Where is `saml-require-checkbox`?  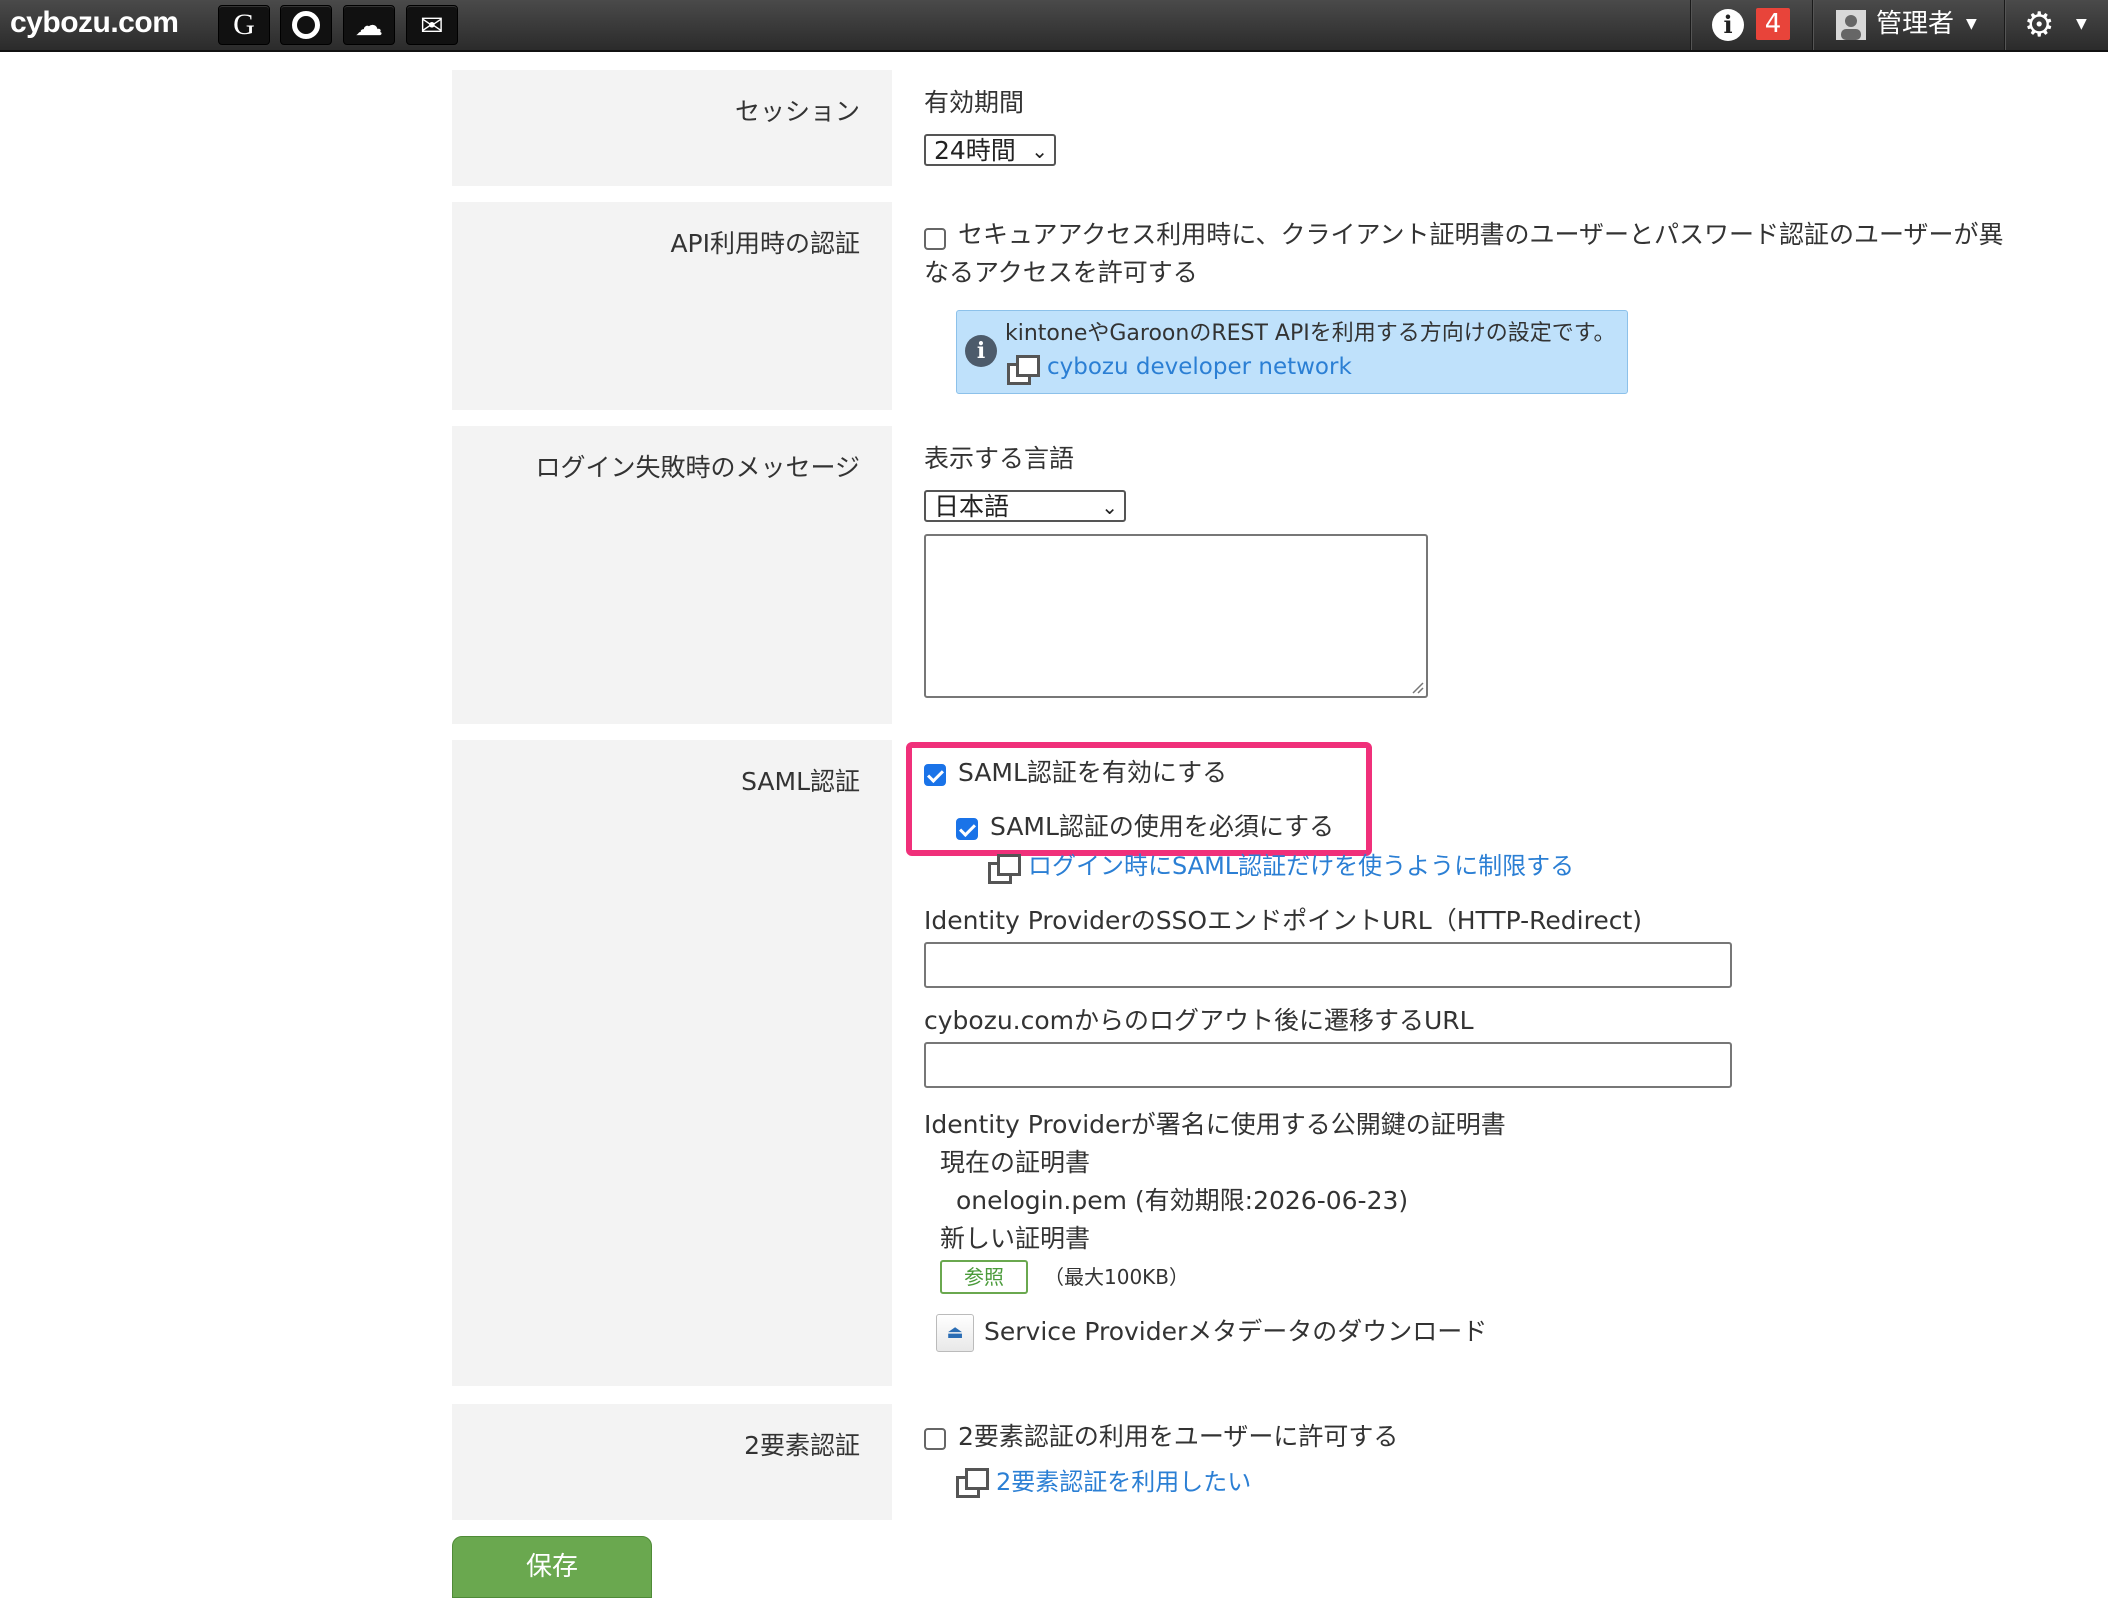 saml-require-checkbox is located at coordinates (967, 829).